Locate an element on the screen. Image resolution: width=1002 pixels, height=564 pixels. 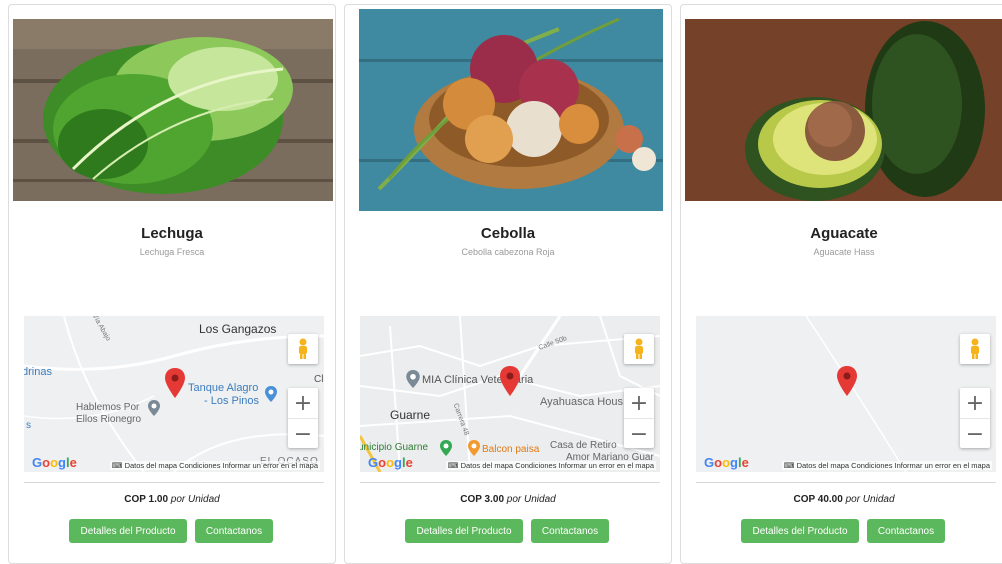
product-name: Aguacate is located at coordinates (844, 233).